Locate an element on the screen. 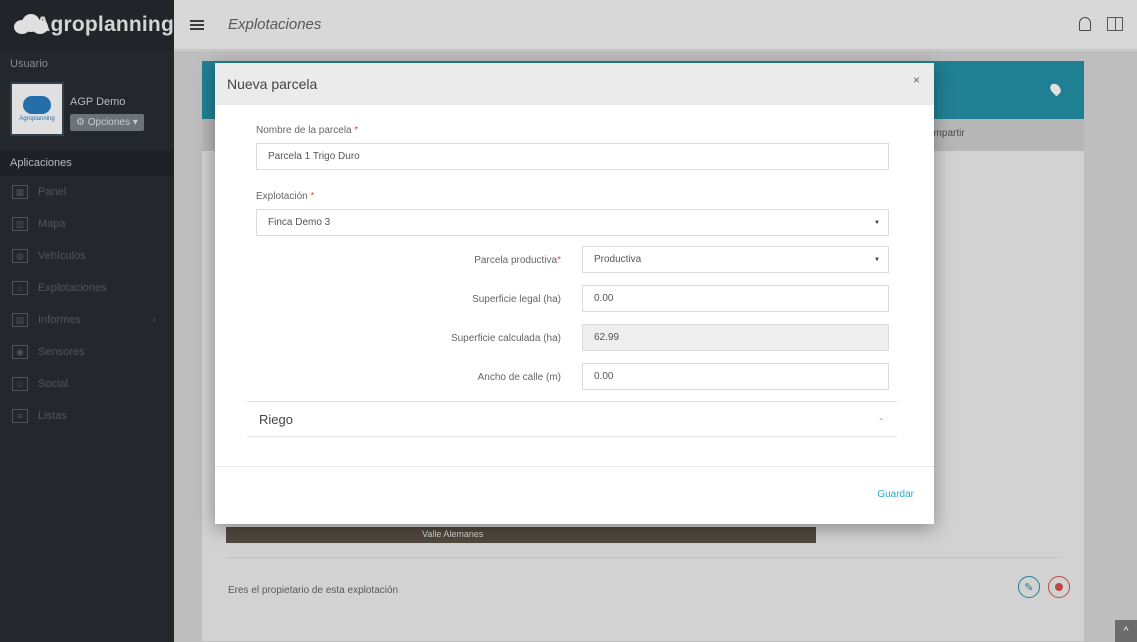 The height and width of the screenshot is (642, 1137). legal-area-label: Superficie legal (ha) is located at coordinates (516, 299).